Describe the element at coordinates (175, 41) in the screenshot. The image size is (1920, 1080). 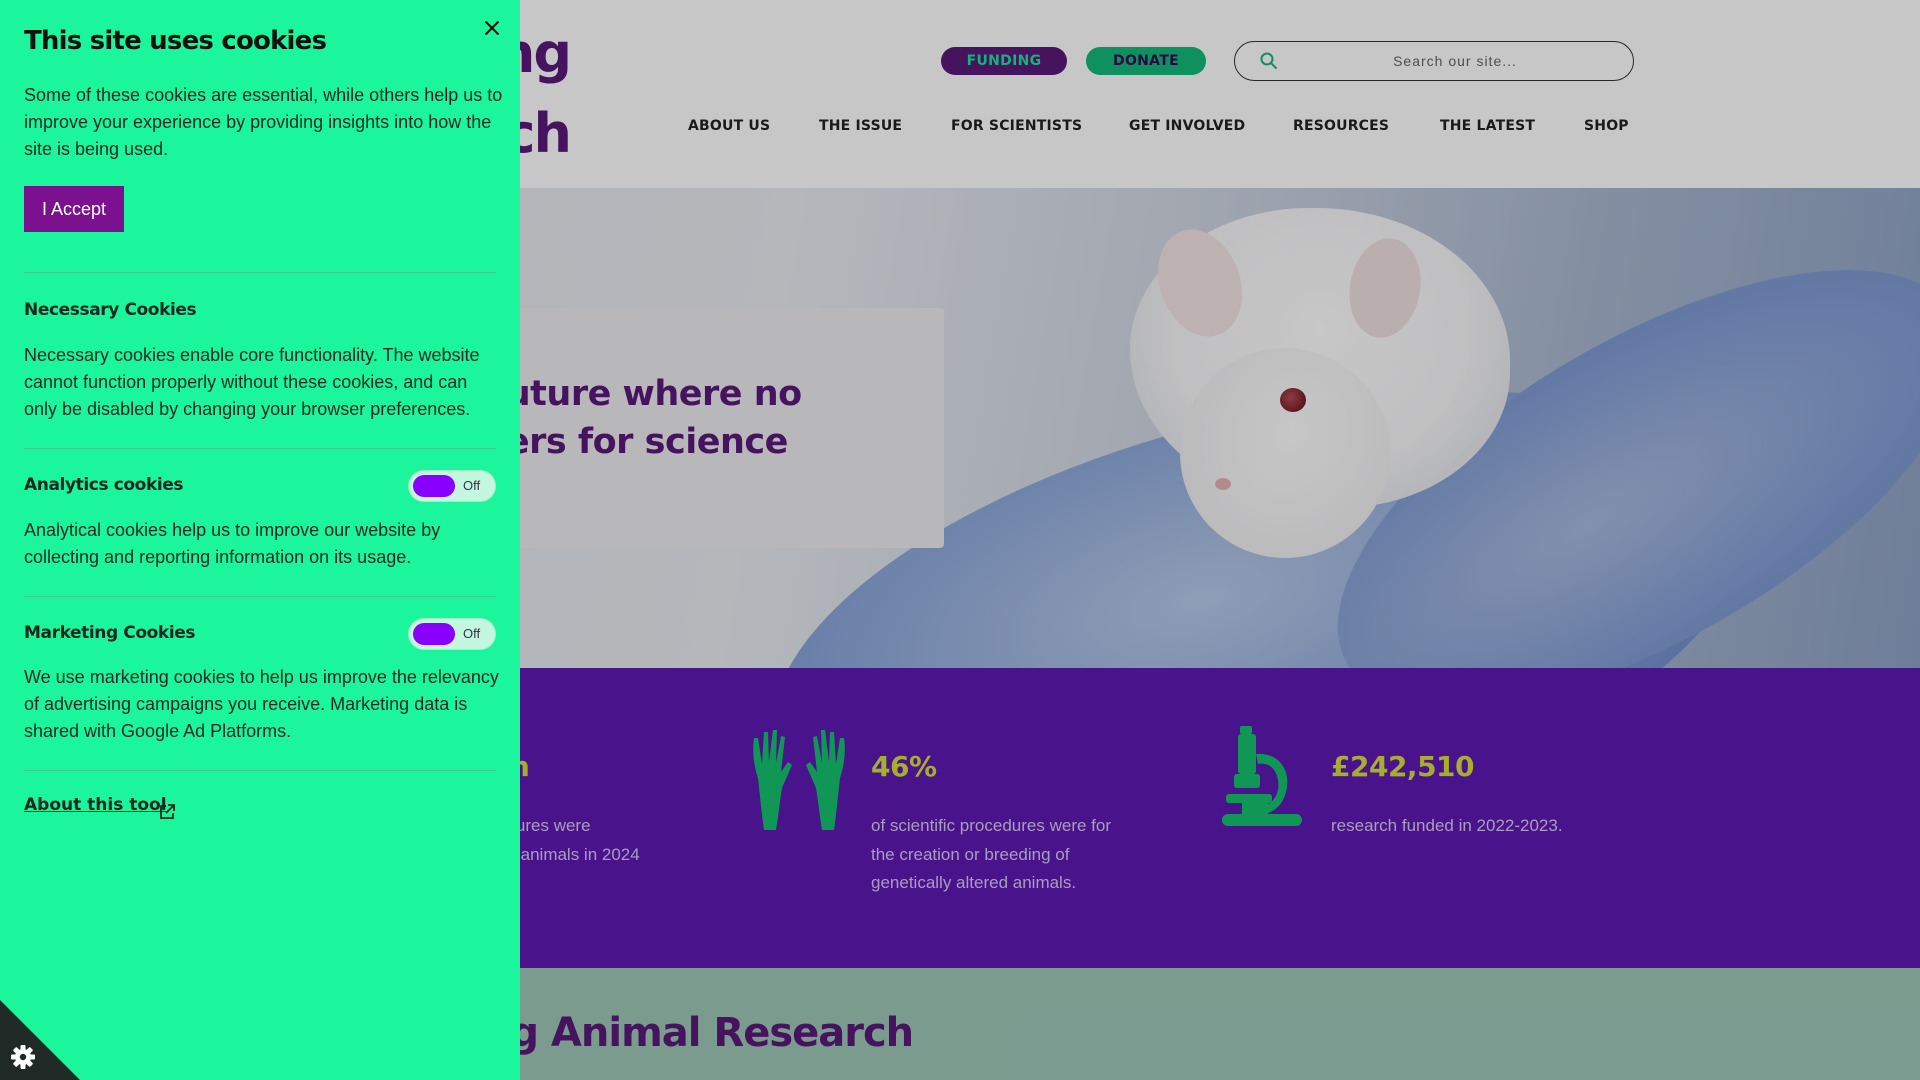
I see `cookie-panel-title: This site uses cookies` at that location.